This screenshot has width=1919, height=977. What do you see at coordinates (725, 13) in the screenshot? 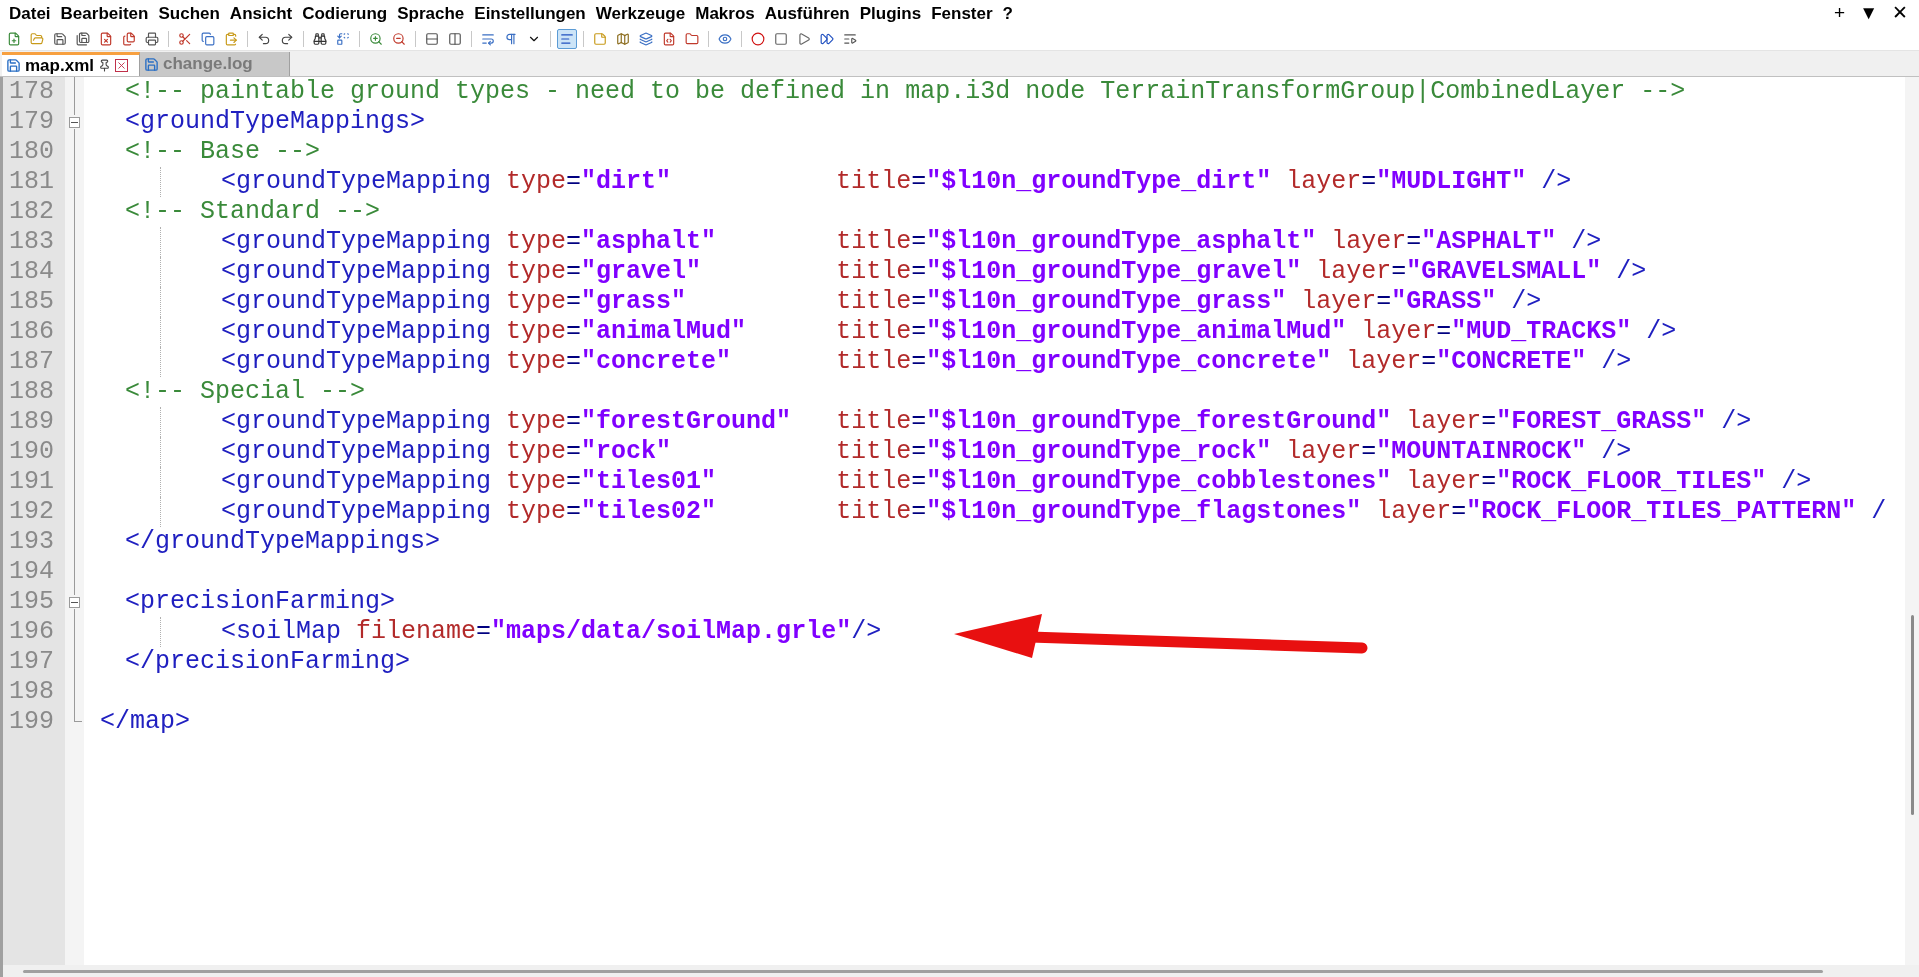
I see `menu-item: Makros` at bounding box center [725, 13].